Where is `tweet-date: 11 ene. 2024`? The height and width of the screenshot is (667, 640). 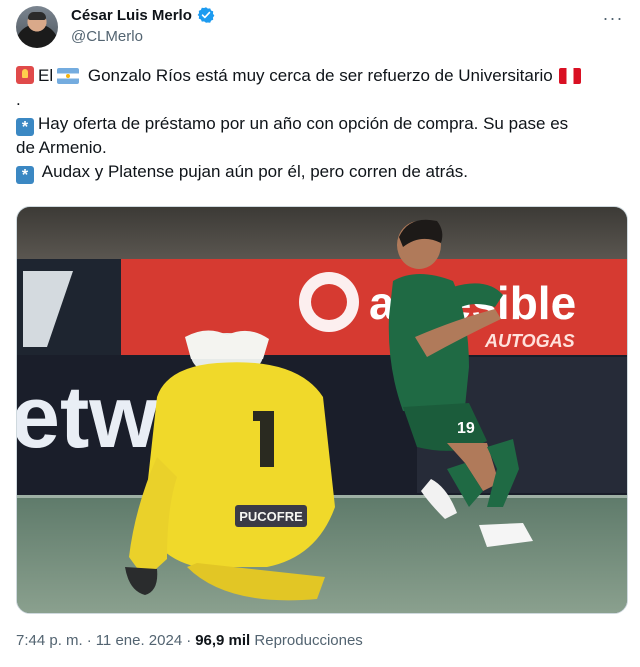
tweet-date: 11 ene. 2024 is located at coordinates (139, 640).